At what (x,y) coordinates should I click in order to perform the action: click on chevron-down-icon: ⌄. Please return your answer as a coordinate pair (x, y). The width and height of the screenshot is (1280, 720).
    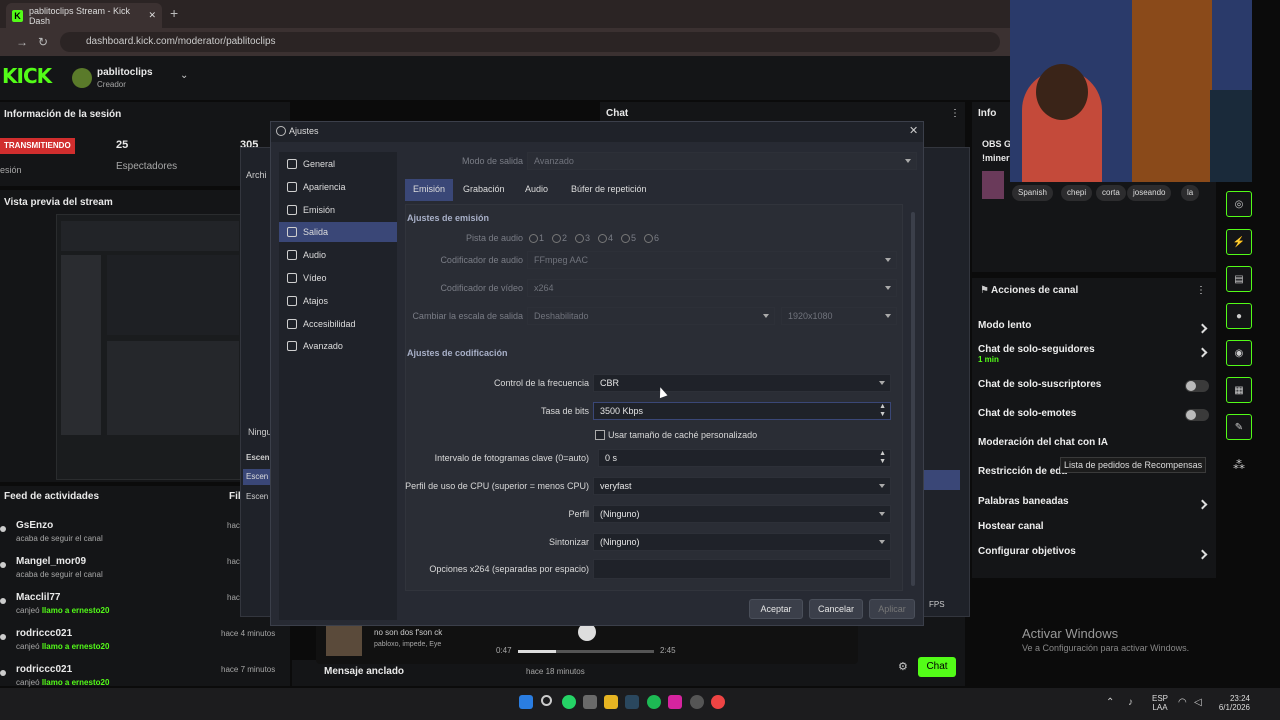
    Looking at the image, I should click on (184, 75).